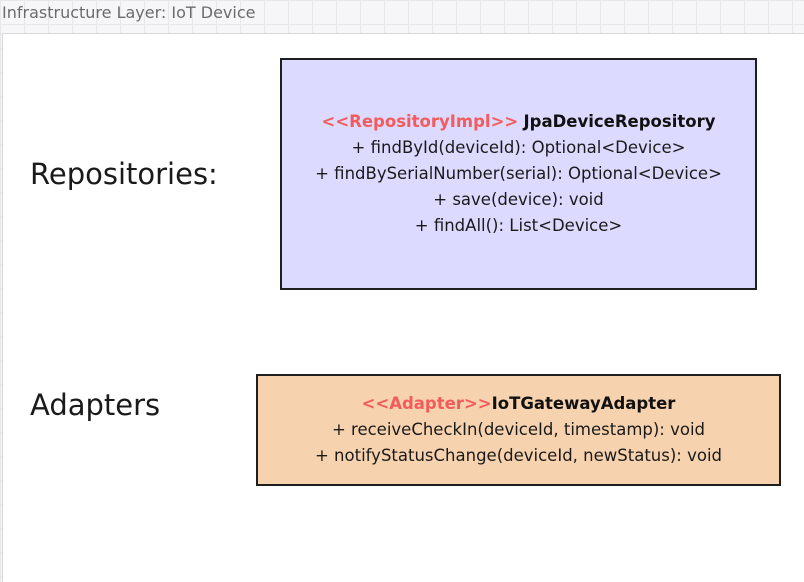 The image size is (804, 582). What do you see at coordinates (583, 403) in the screenshot?
I see `adapter-class-name: IoTGatewayAdapter` at bounding box center [583, 403].